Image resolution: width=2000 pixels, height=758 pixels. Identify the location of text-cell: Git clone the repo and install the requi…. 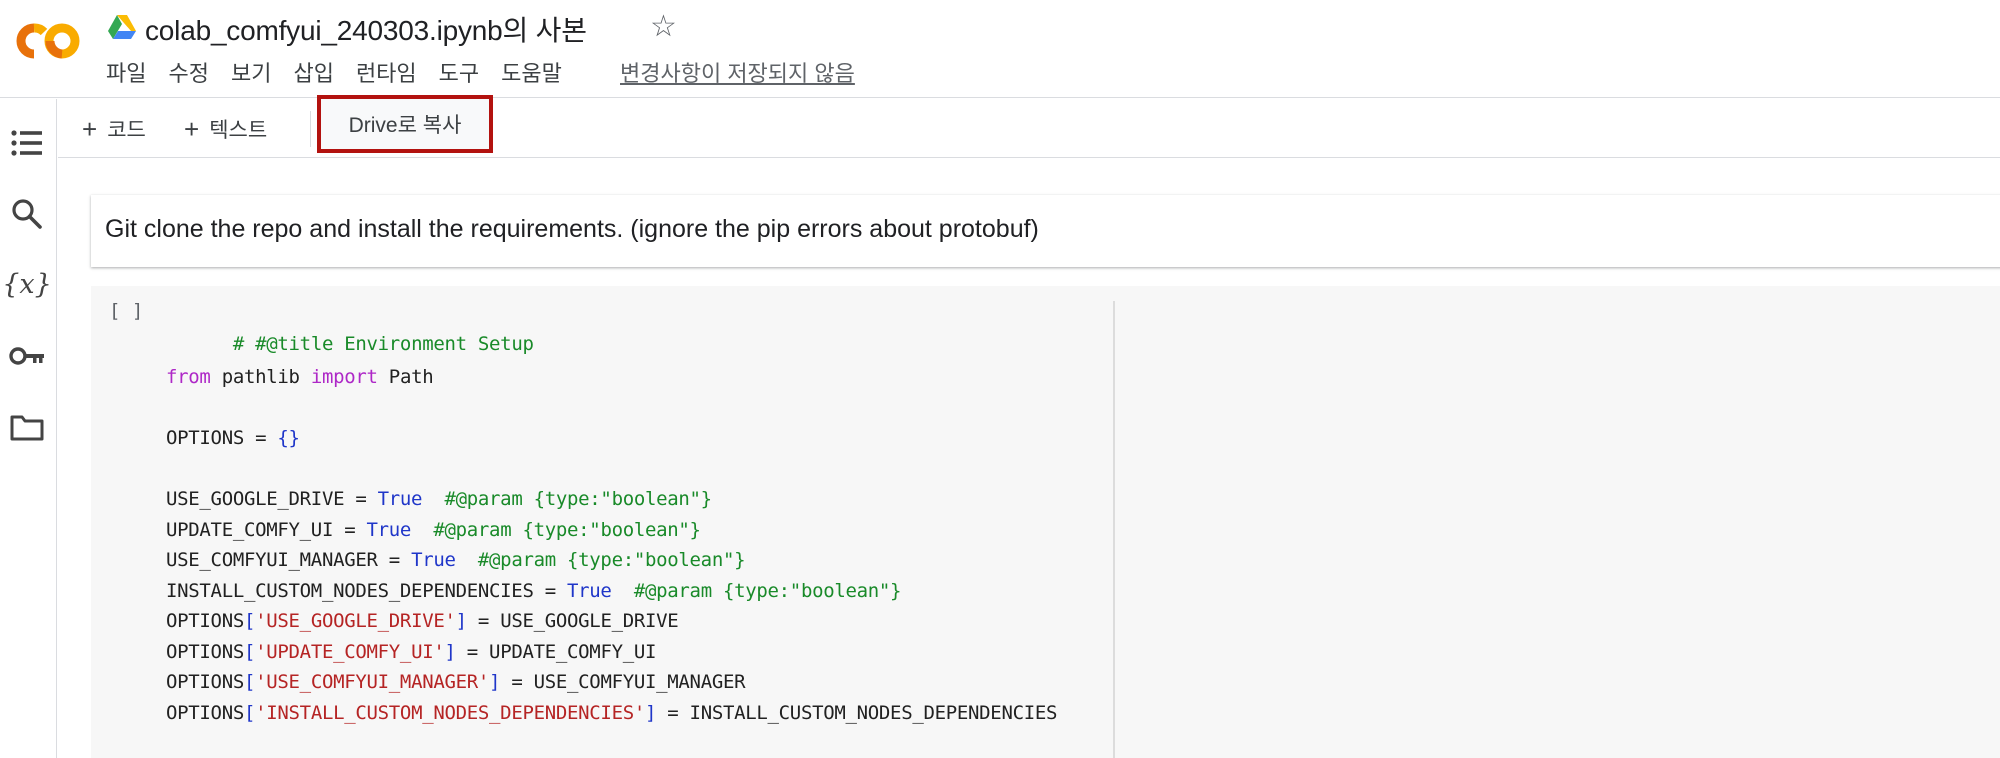
(1045, 231).